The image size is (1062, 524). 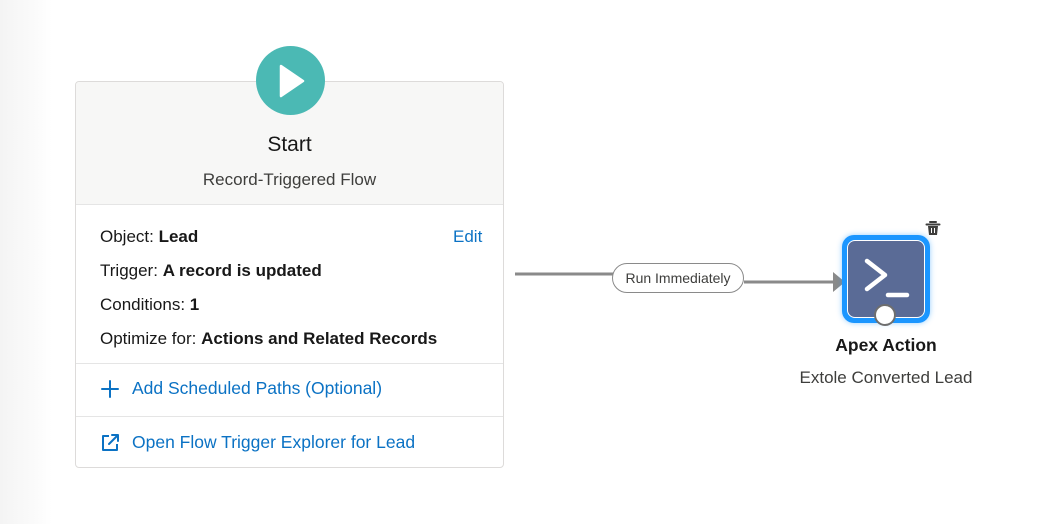 I want to click on object-value: Lead, so click(x=178, y=236).